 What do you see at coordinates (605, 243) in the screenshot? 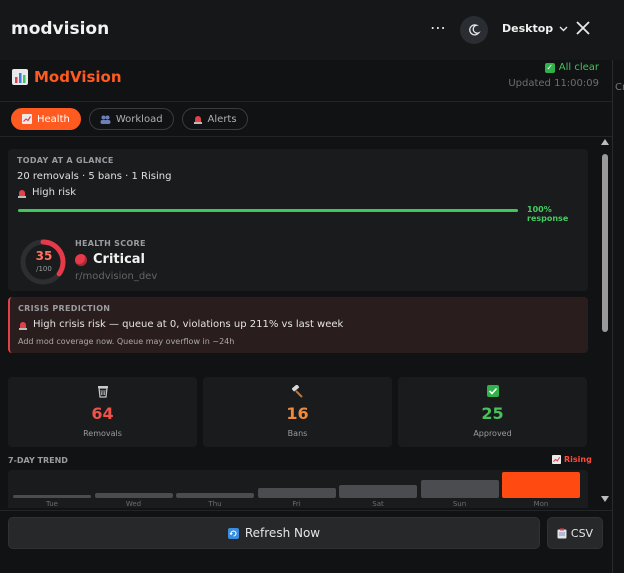
I see `scrollbar-thumb` at bounding box center [605, 243].